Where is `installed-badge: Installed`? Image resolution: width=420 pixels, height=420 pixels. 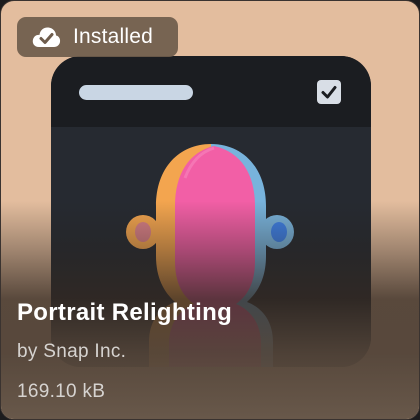 installed-badge: Installed is located at coordinates (97, 37).